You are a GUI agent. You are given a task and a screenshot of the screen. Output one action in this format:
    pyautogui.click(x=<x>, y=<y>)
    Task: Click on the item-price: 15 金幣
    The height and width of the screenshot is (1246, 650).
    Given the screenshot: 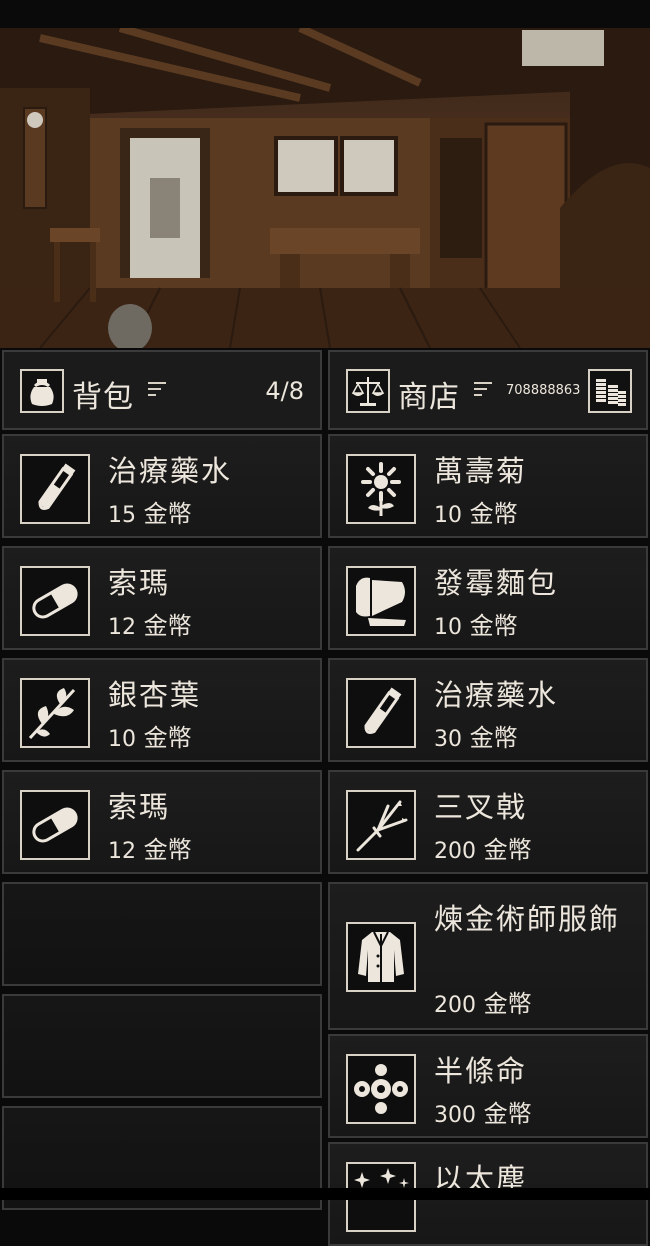 What is the action you would take?
    pyautogui.click(x=150, y=514)
    